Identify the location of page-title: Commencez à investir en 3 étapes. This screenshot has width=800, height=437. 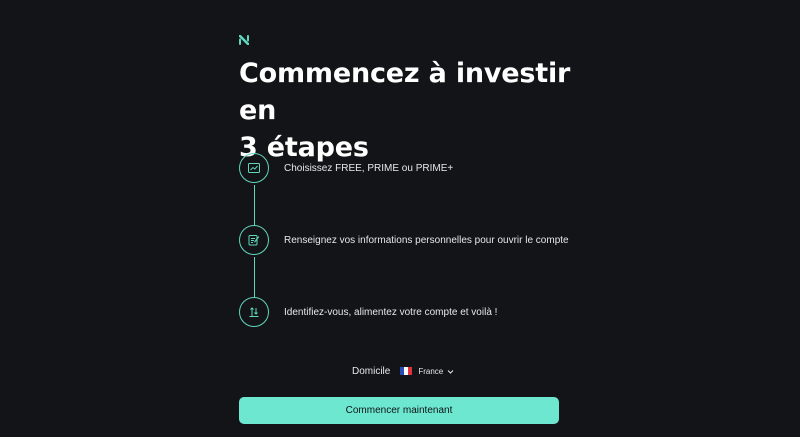
(419, 110).